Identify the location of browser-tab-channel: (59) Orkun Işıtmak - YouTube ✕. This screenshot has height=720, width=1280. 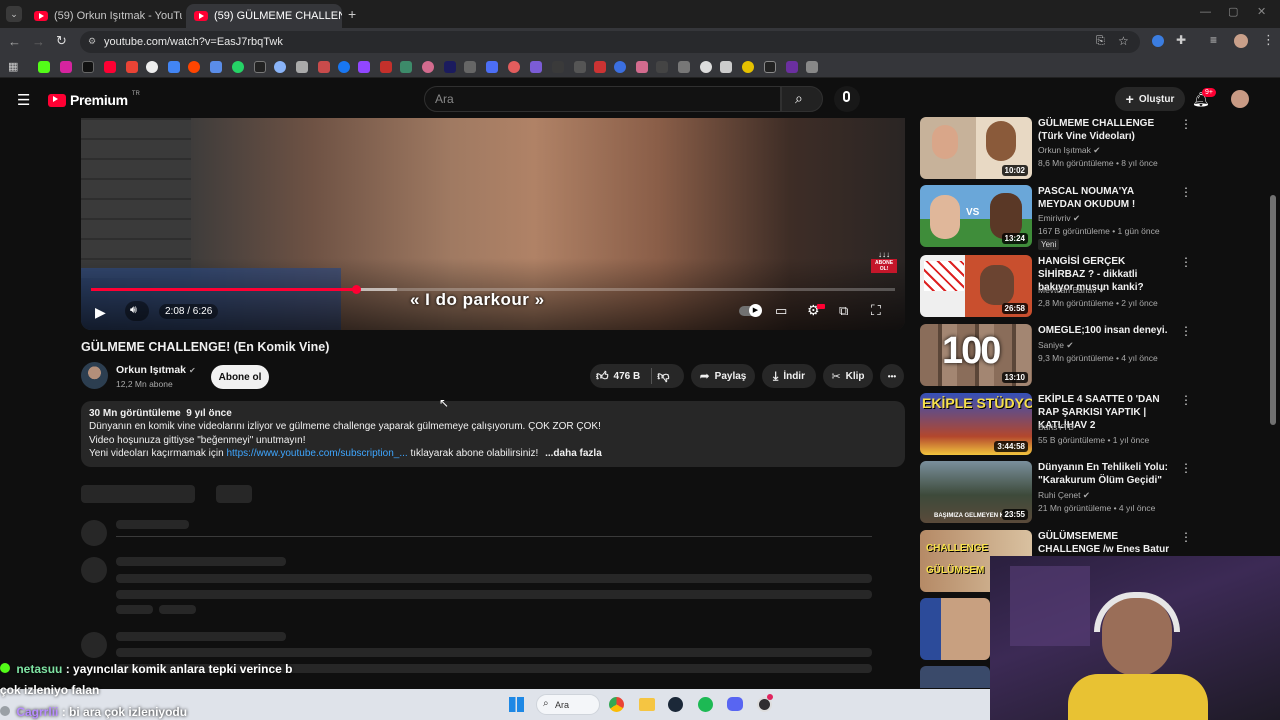
(104, 16).